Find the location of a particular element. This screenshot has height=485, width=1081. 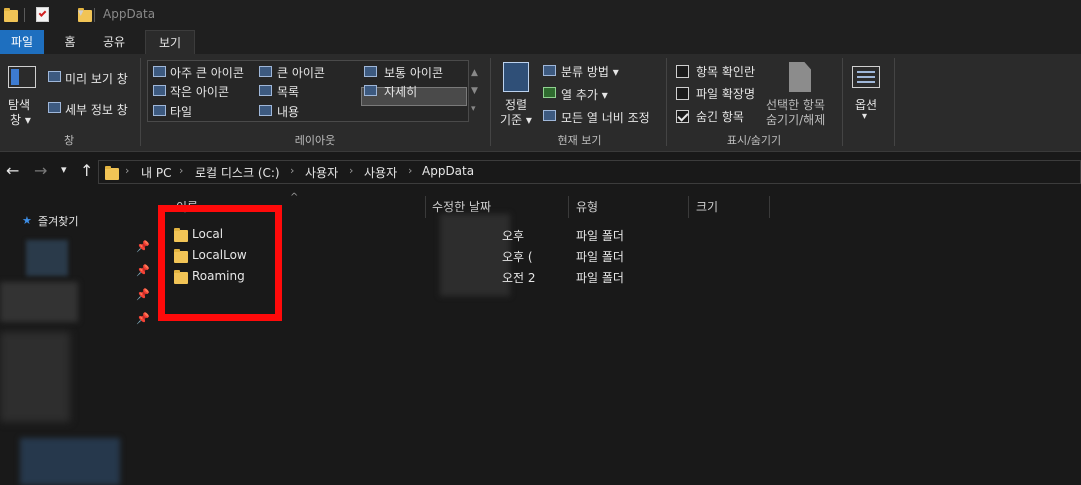

layout-extra-large-icons: 아주 큰 아이콘 is located at coordinates (207, 72).